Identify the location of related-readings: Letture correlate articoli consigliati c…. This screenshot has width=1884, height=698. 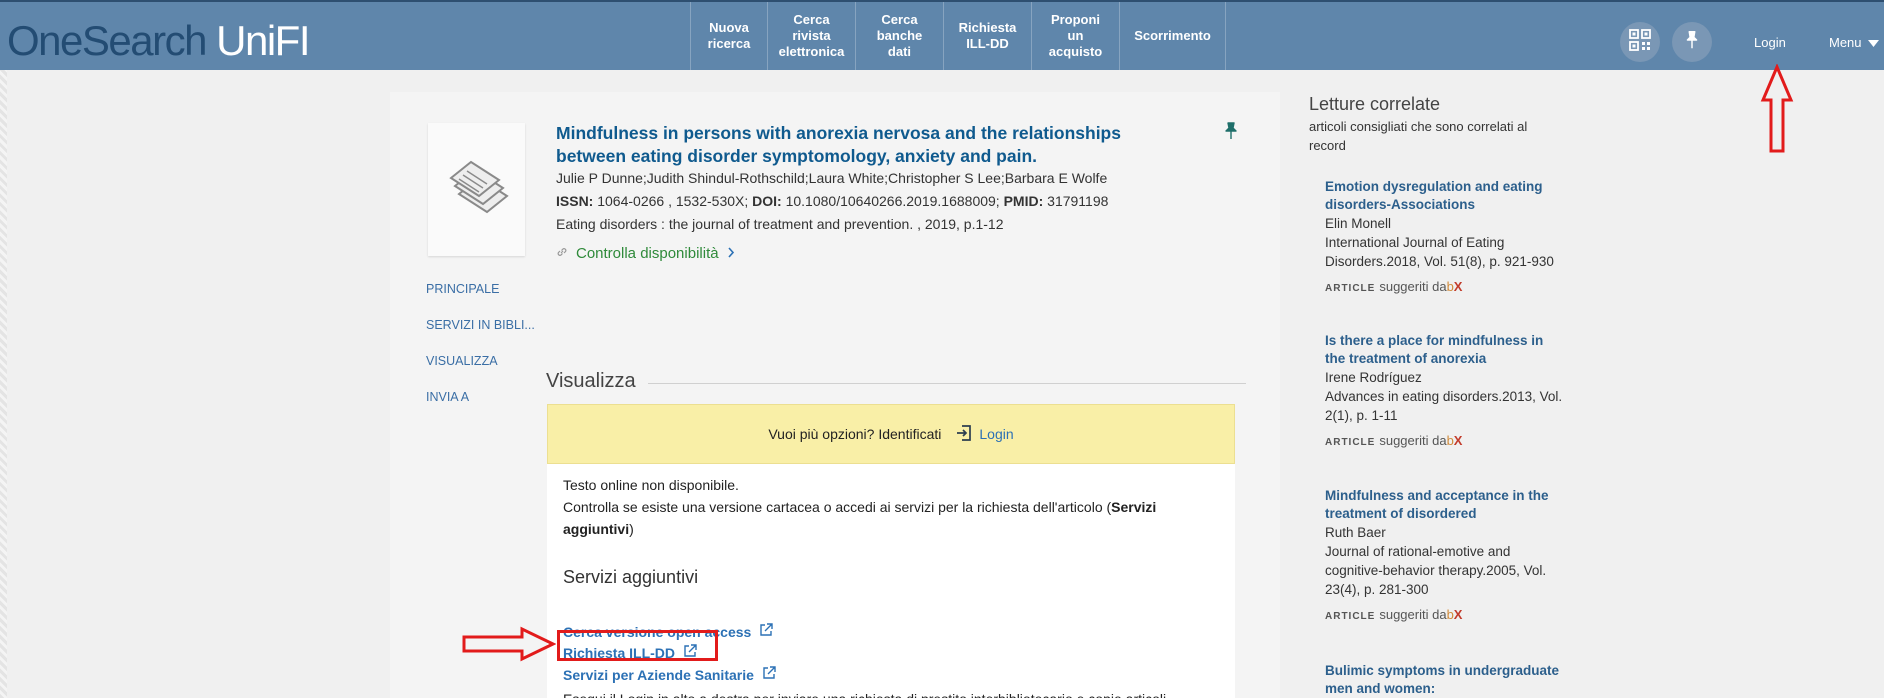
(1439, 395).